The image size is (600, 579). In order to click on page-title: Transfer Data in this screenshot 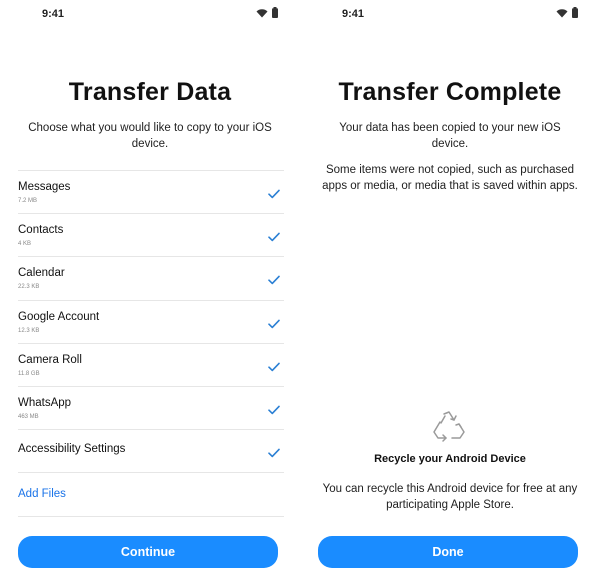, I will do `click(150, 92)`.